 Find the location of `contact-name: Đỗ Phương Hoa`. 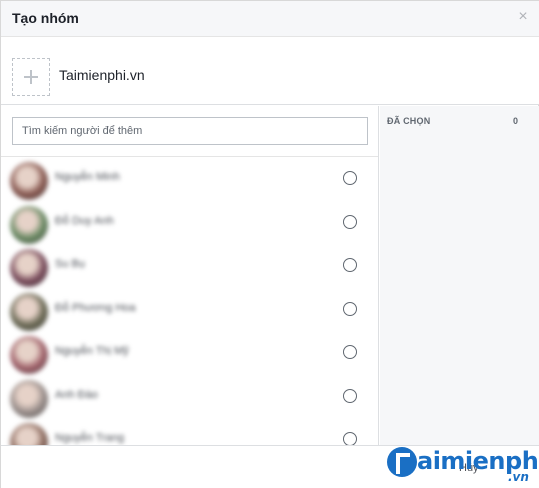

contact-name: Đỗ Phương Hoa is located at coordinates (95, 307).